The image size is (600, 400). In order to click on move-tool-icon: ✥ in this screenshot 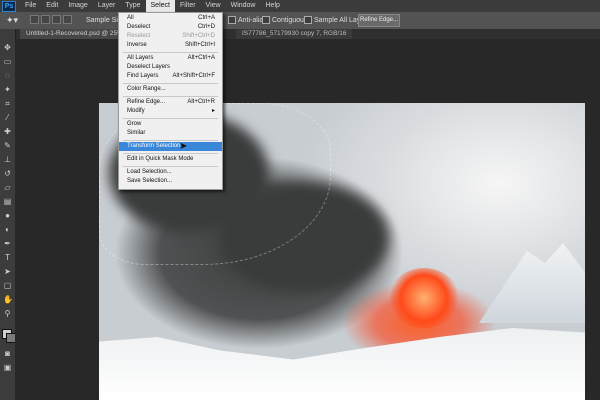, I will do `click(7, 47)`.